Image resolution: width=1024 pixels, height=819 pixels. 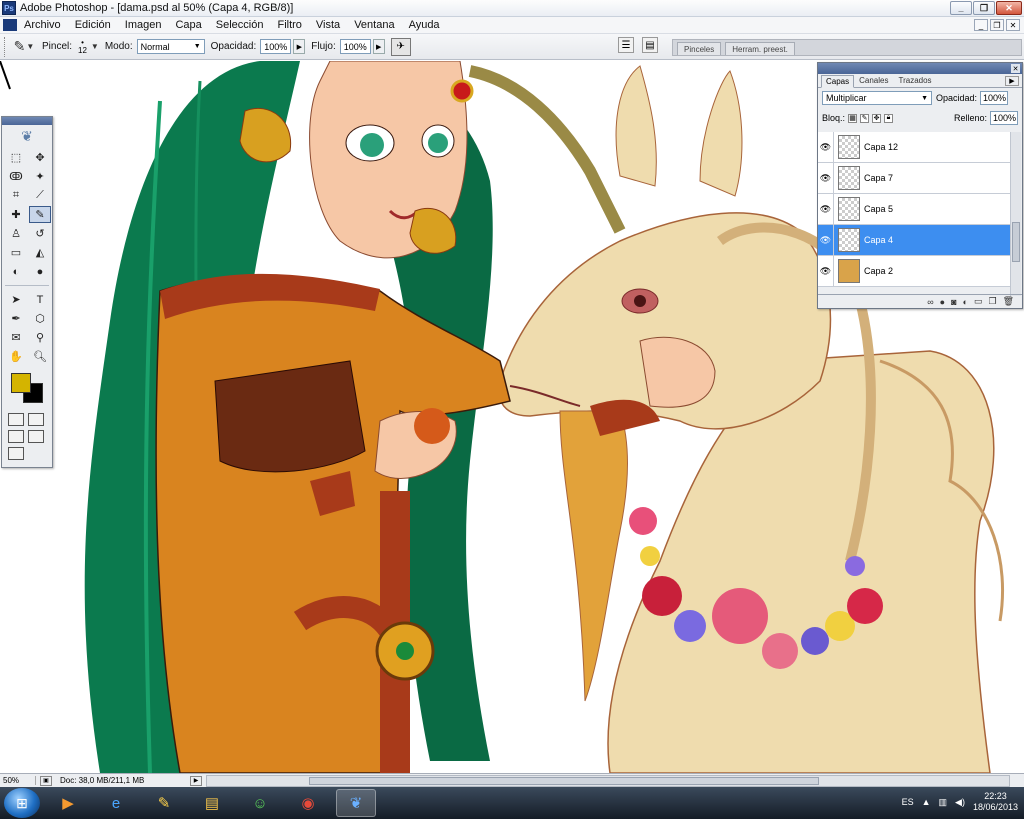 I want to click on doc-minimize-button: _, so click(x=981, y=25).